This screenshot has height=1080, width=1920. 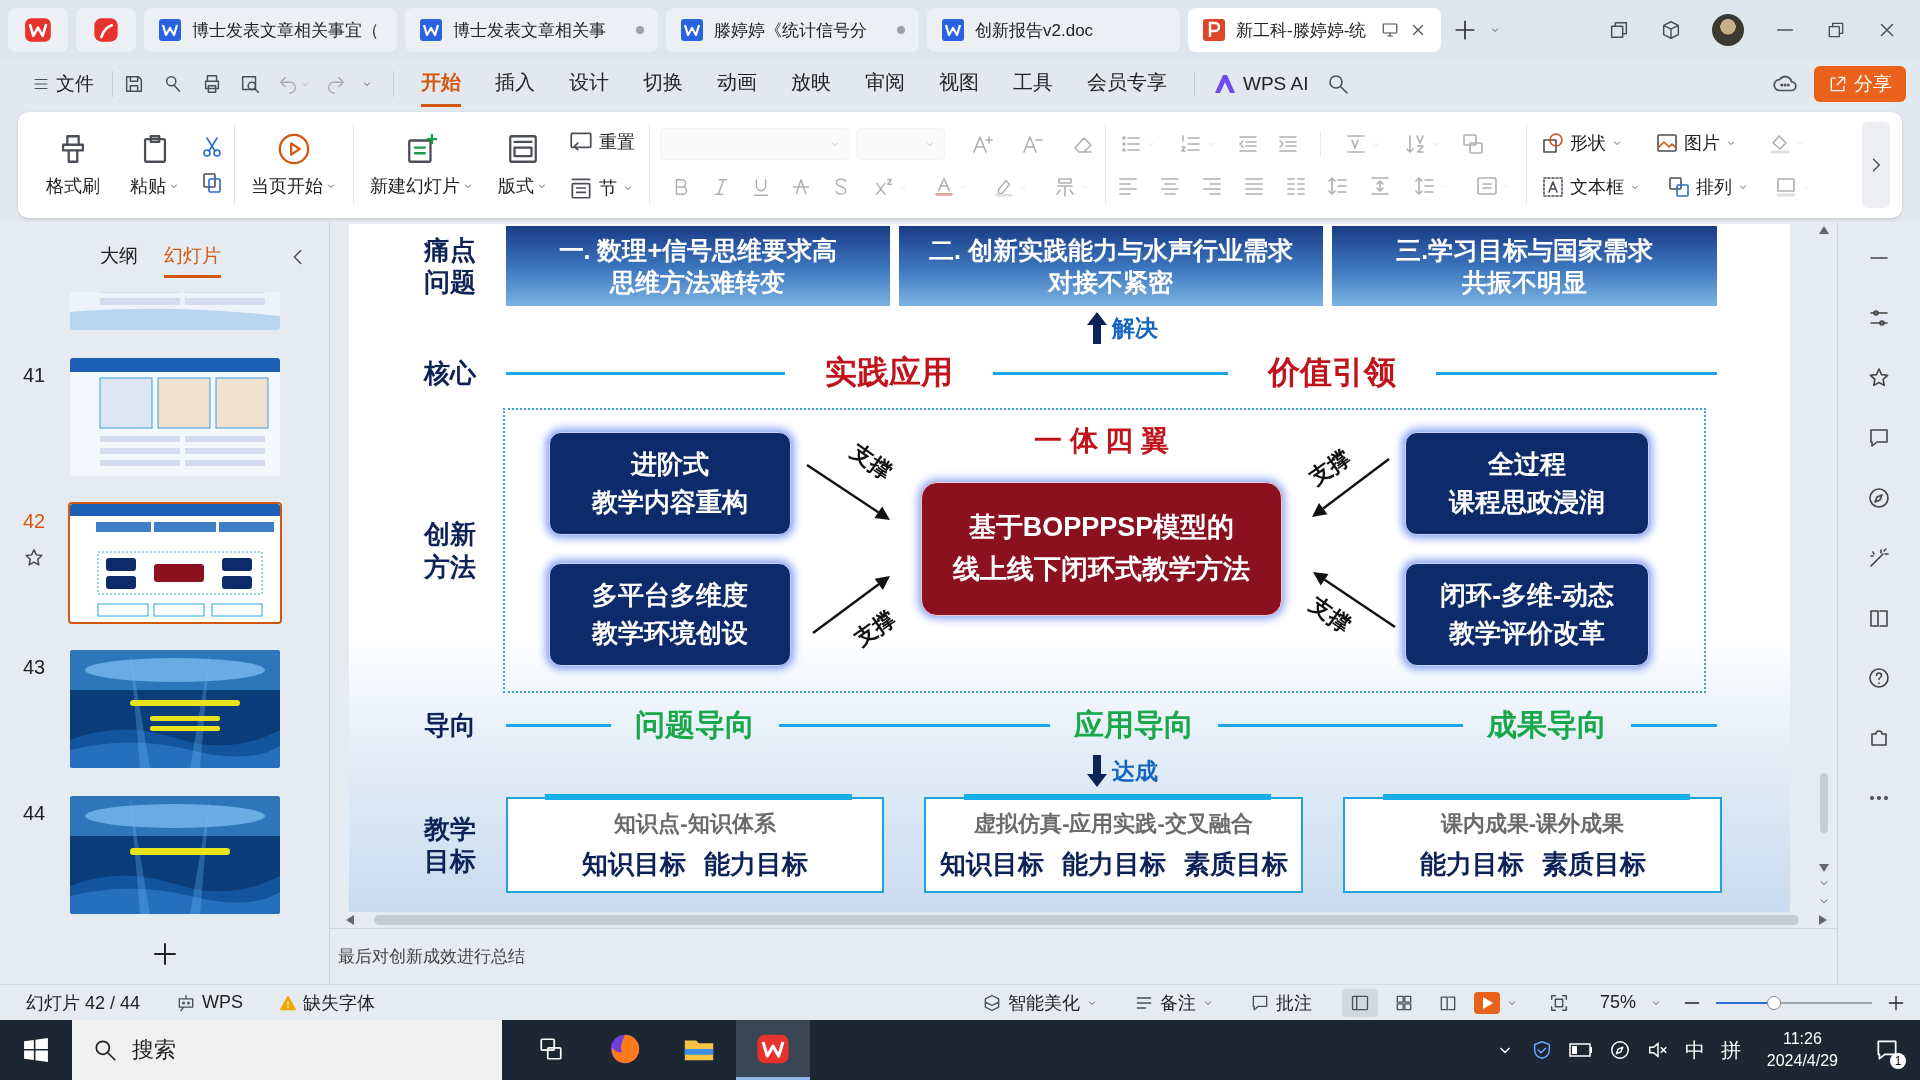 What do you see at coordinates (1582, 143) in the screenshot?
I see `shape-button: 形状` at bounding box center [1582, 143].